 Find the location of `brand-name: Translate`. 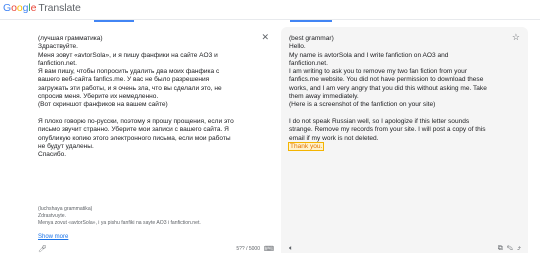

brand-name: Translate is located at coordinates (59, 8).